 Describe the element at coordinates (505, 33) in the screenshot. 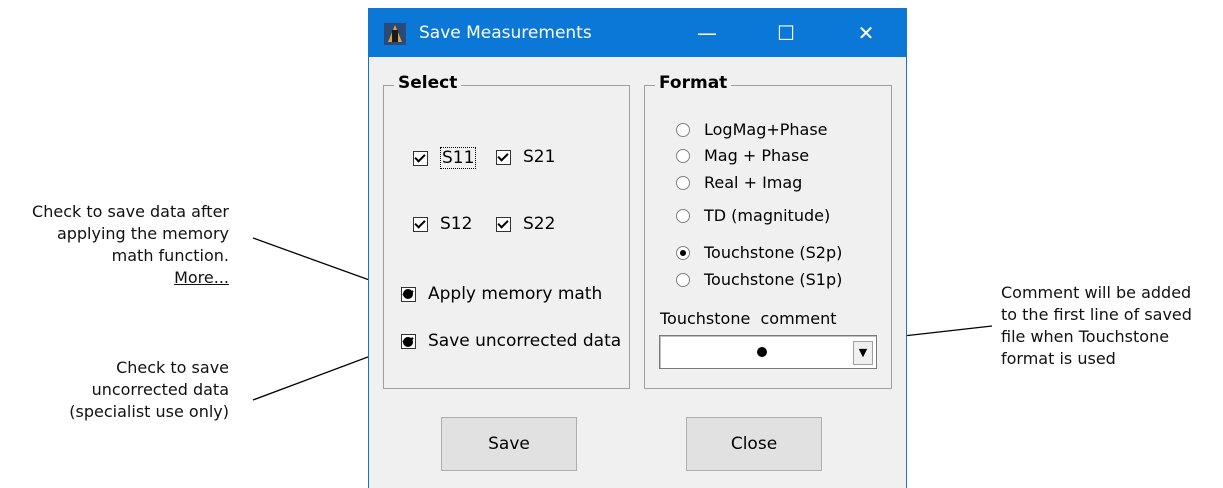

I see `window-title: Save Measurements` at that location.